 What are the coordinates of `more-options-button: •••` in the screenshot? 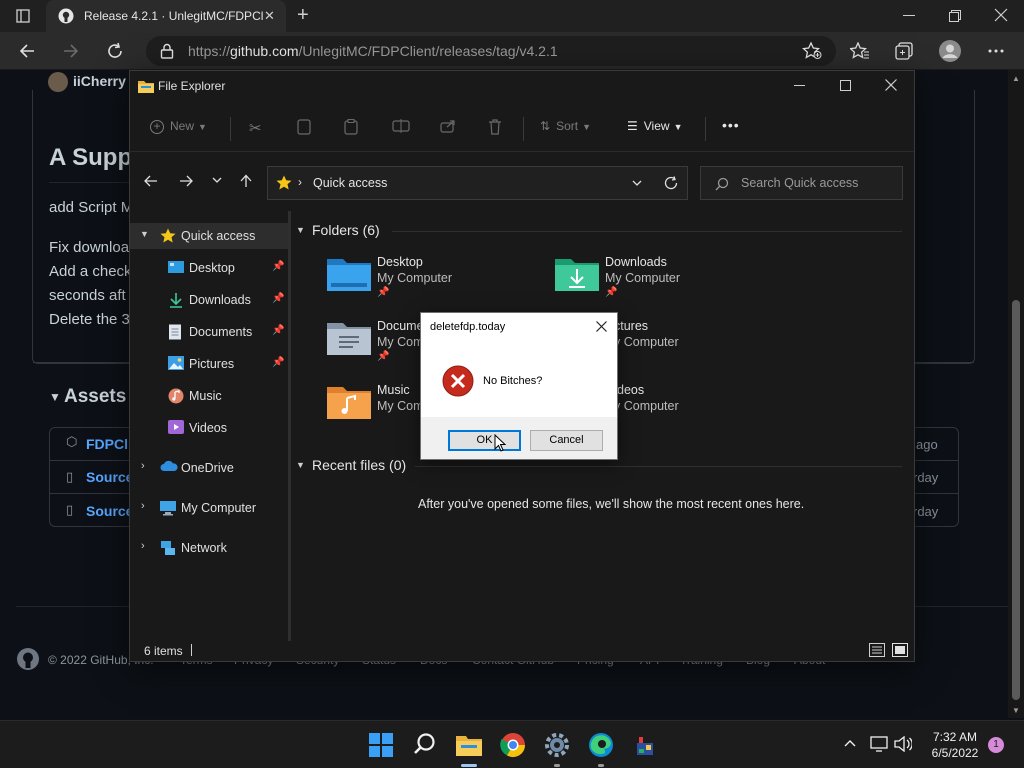 It's located at (731, 125).